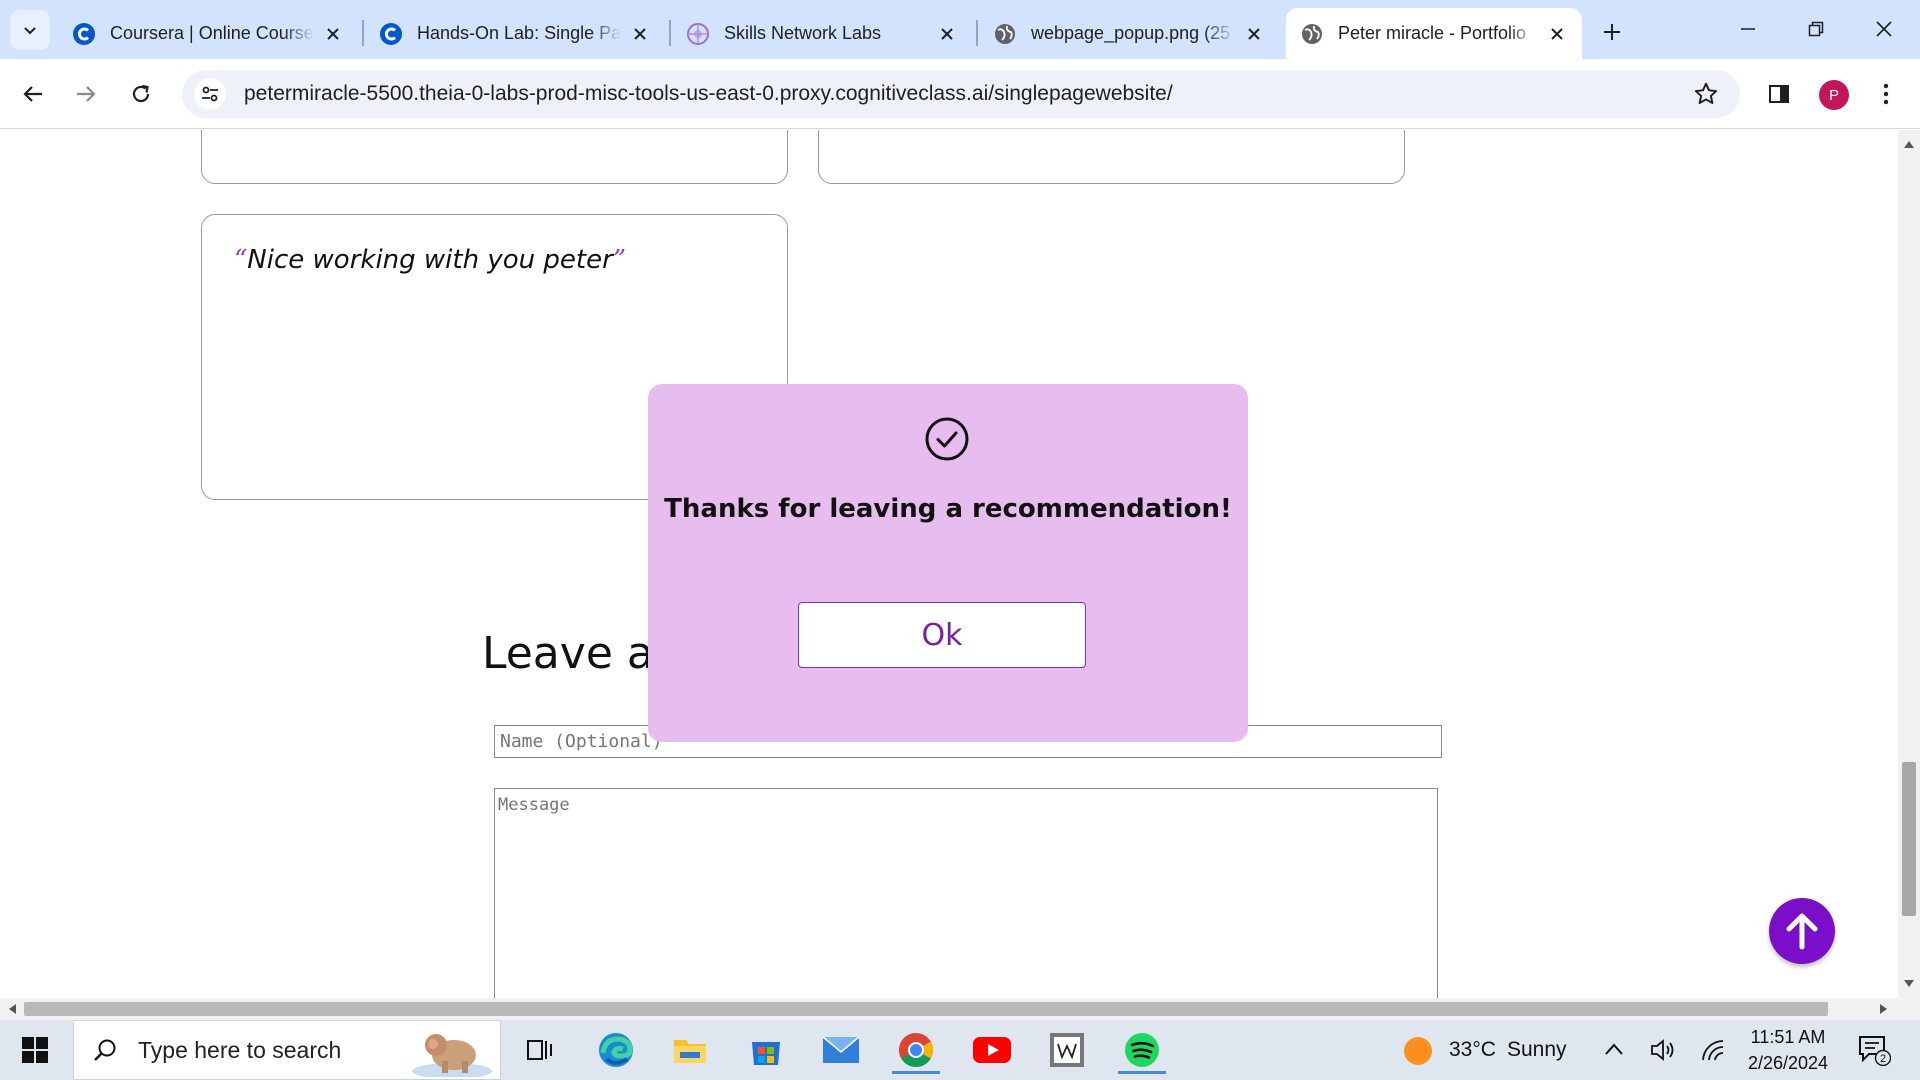 Image resolution: width=1920 pixels, height=1080 pixels. Describe the element at coordinates (430, 260) in the screenshot. I see `recommendation-text: Nice working with you peter` at that location.